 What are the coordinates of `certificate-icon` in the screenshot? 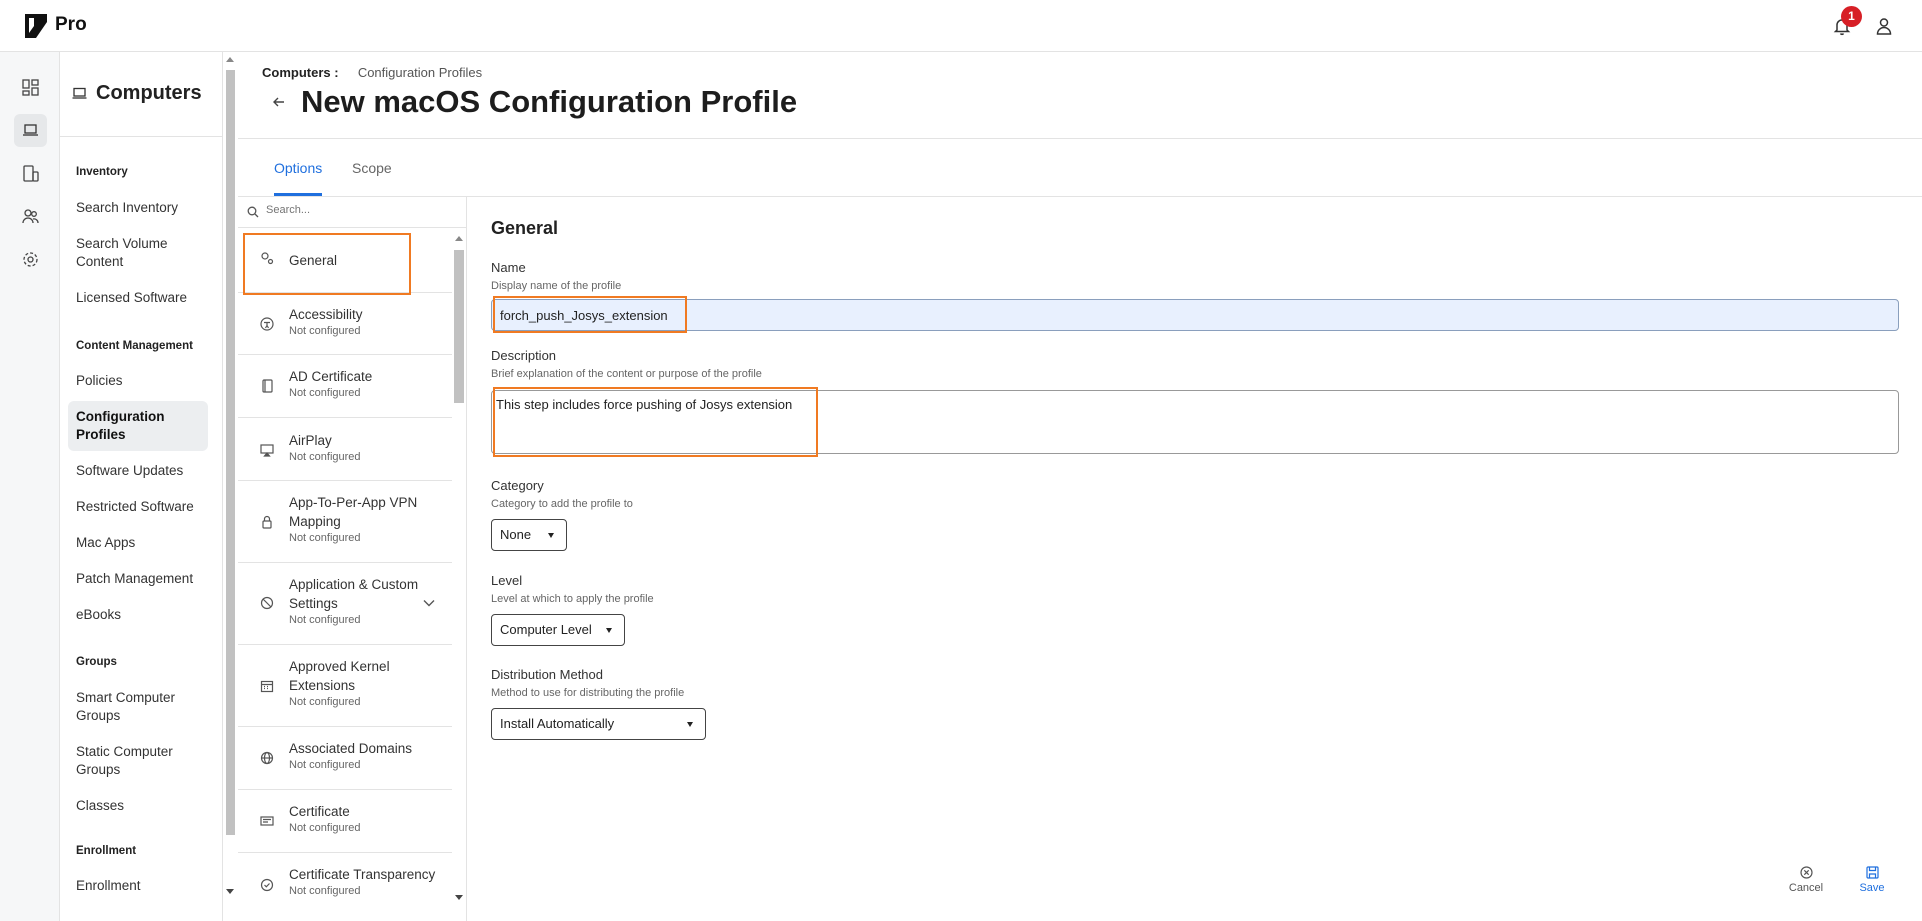 It's located at (267, 821).